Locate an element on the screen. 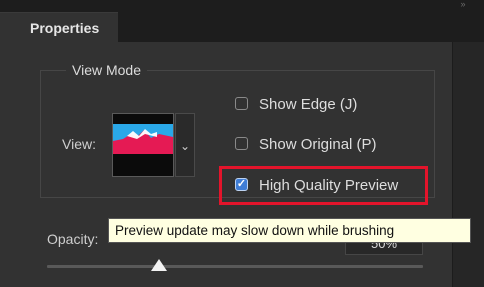 This screenshot has height=287, width=484. show-original-option: Show Original (P) is located at coordinates (306, 145).